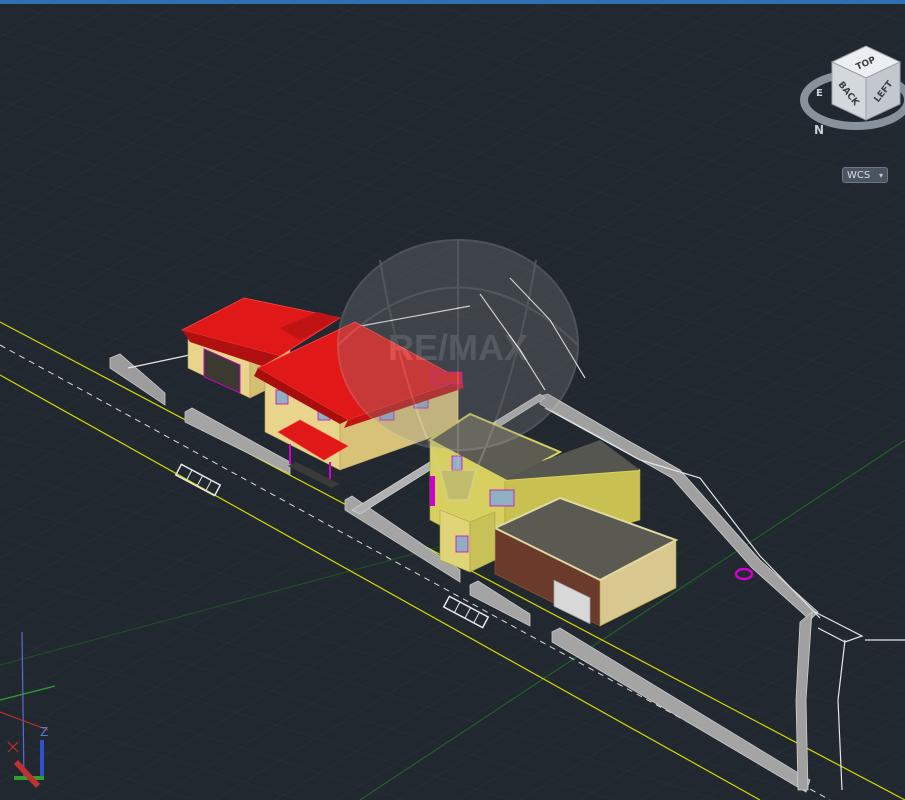 Image resolution: width=905 pixels, height=800 pixels. I want to click on svg-text: RE/MAX, so click(458, 347).